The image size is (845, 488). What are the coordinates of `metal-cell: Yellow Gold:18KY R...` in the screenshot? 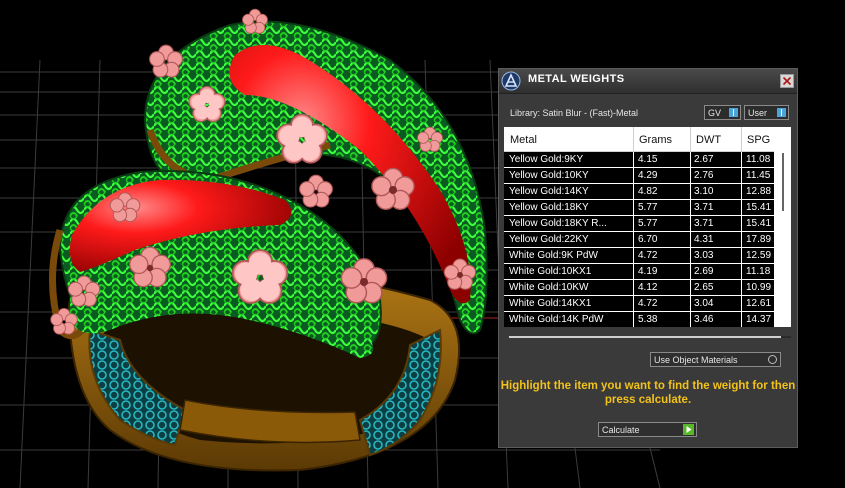 It's located at (558, 223).